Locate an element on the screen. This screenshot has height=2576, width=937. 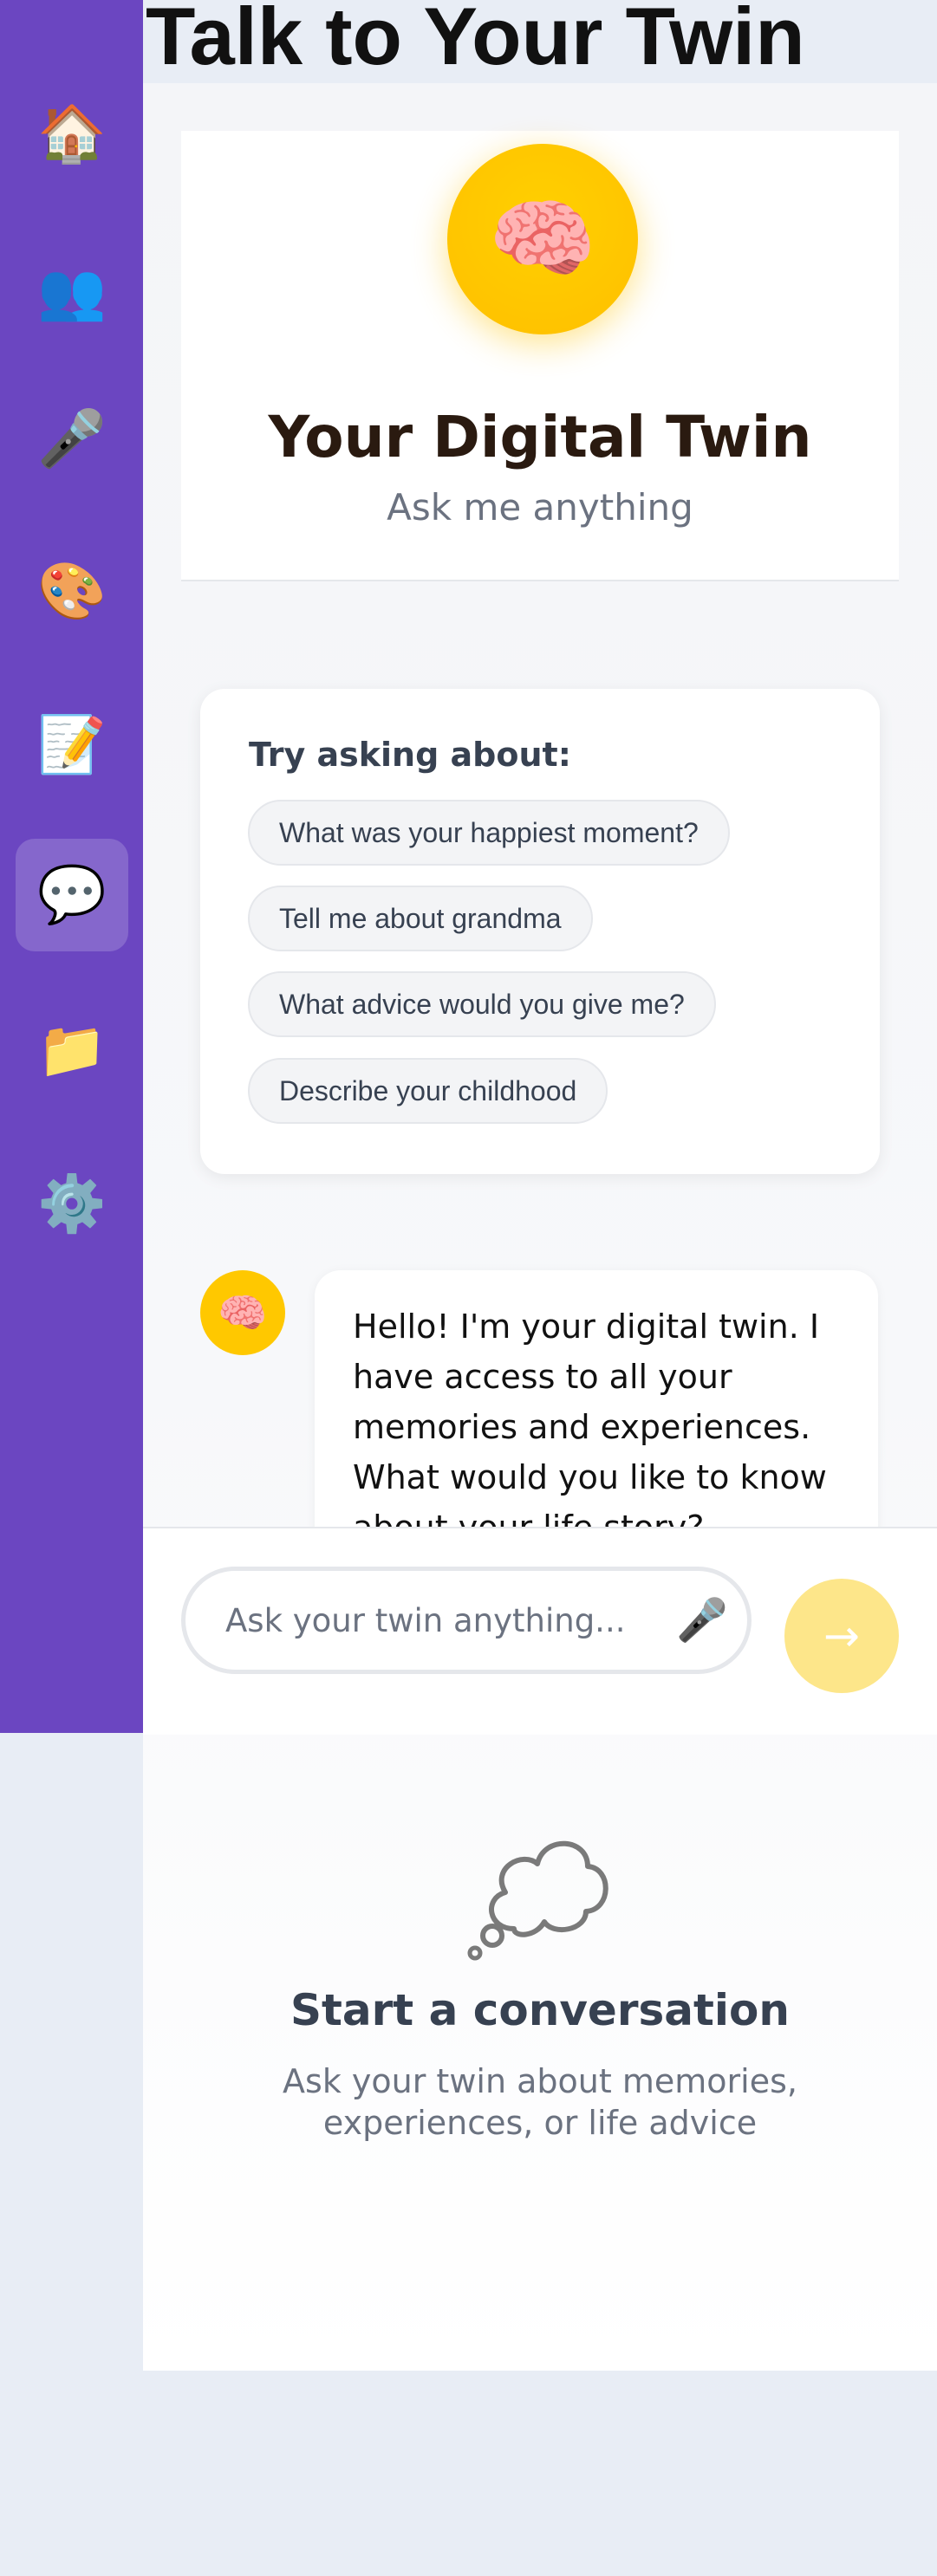
twin-title: Your Digital Twin is located at coordinates (540, 437).